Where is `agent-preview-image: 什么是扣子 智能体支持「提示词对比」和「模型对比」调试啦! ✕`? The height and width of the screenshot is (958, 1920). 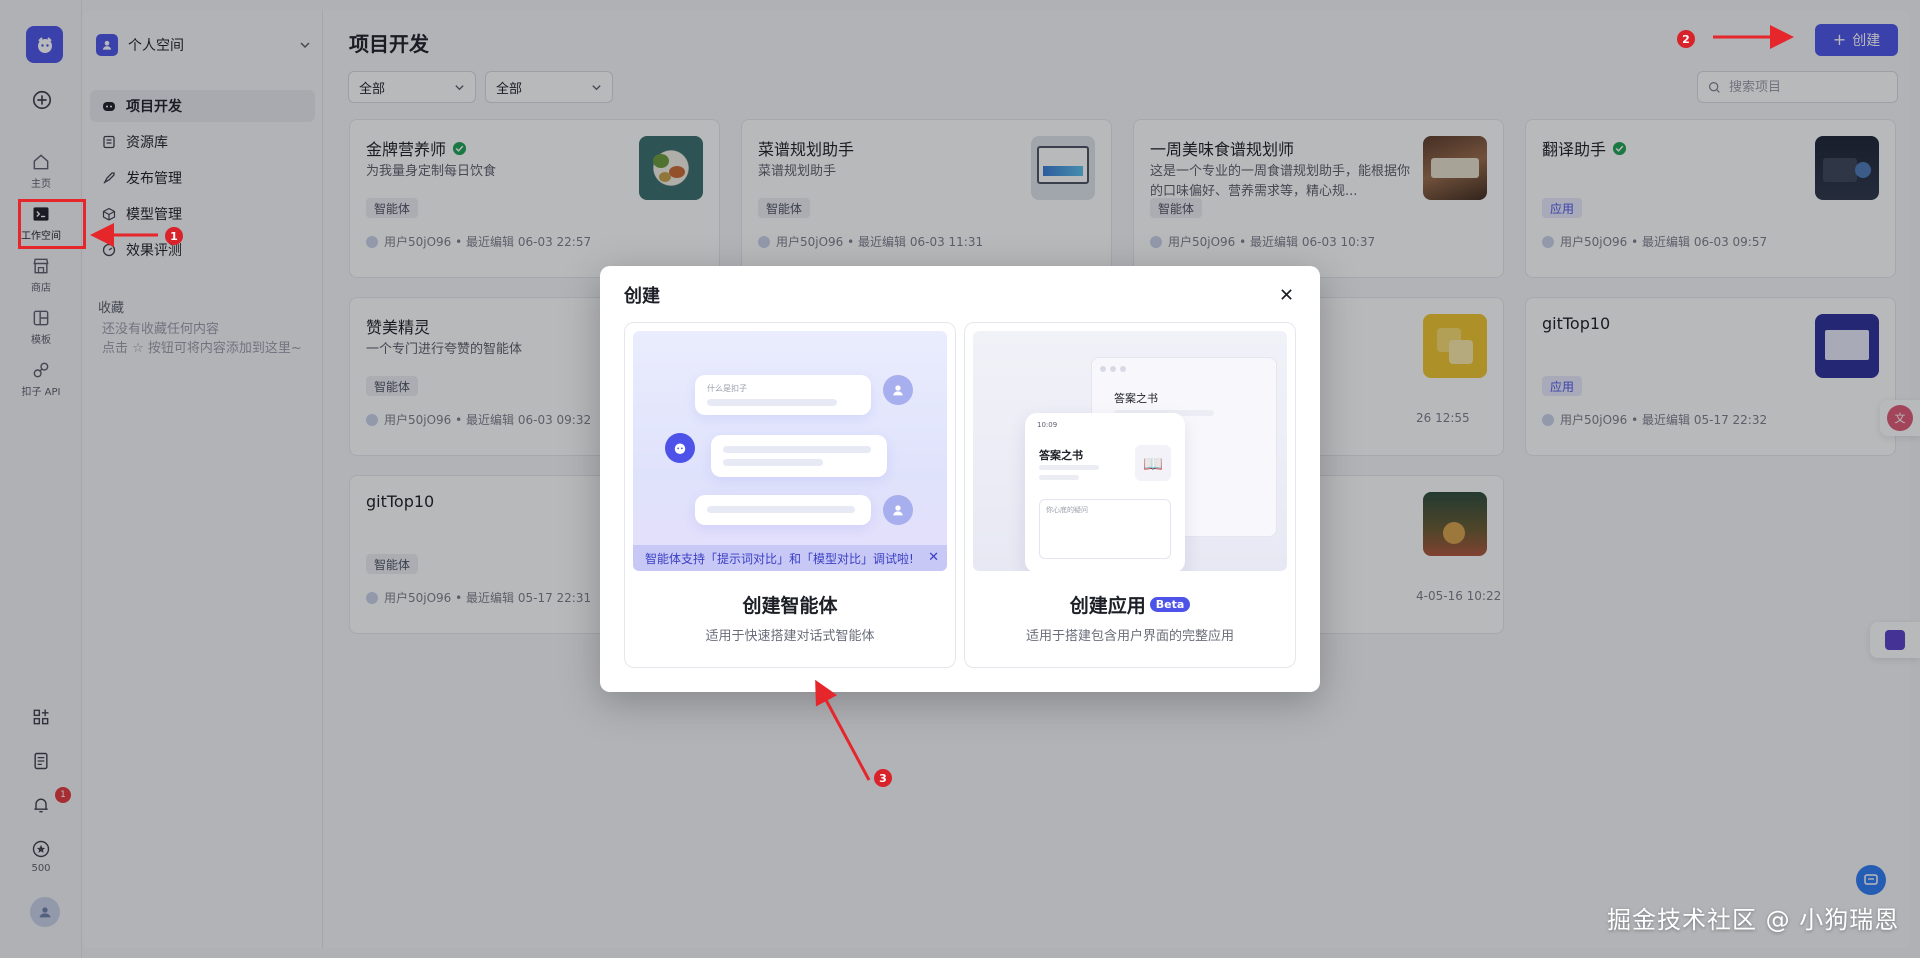 agent-preview-image: 什么是扣子 智能体支持「提示词对比」和「模型对比」调试啦! ✕ is located at coordinates (790, 451).